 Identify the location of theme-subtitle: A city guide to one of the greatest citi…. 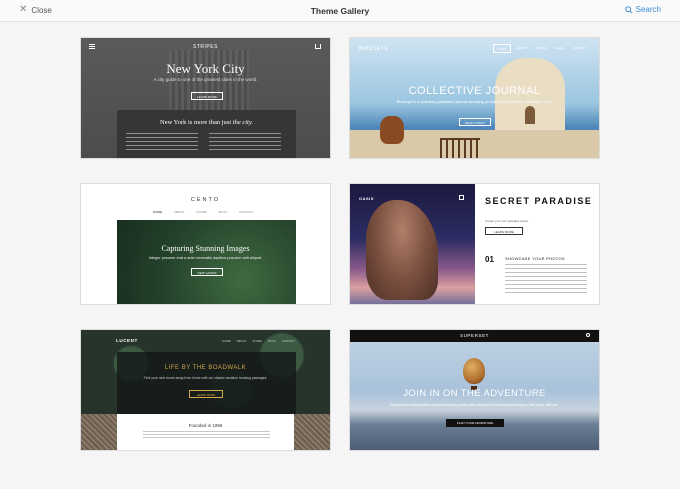
(205, 79).